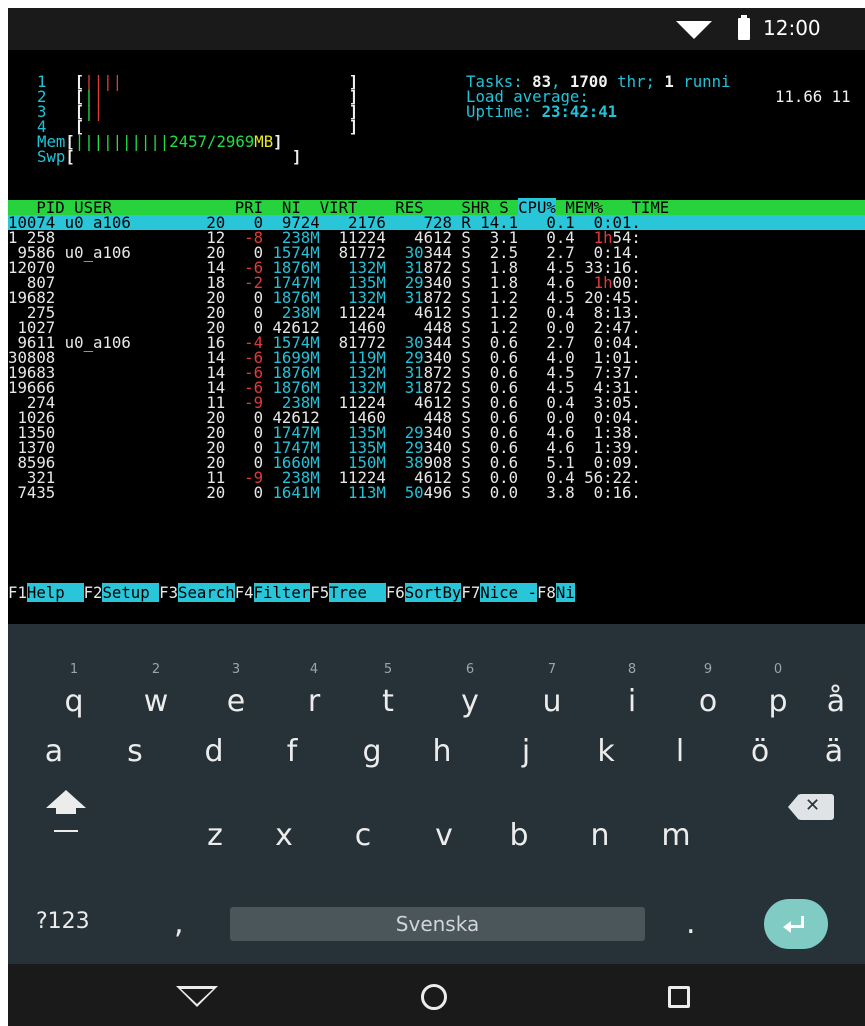 This screenshot has width=865, height=1026. Describe the element at coordinates (606, 752) in the screenshot. I see `key-k: k` at that location.